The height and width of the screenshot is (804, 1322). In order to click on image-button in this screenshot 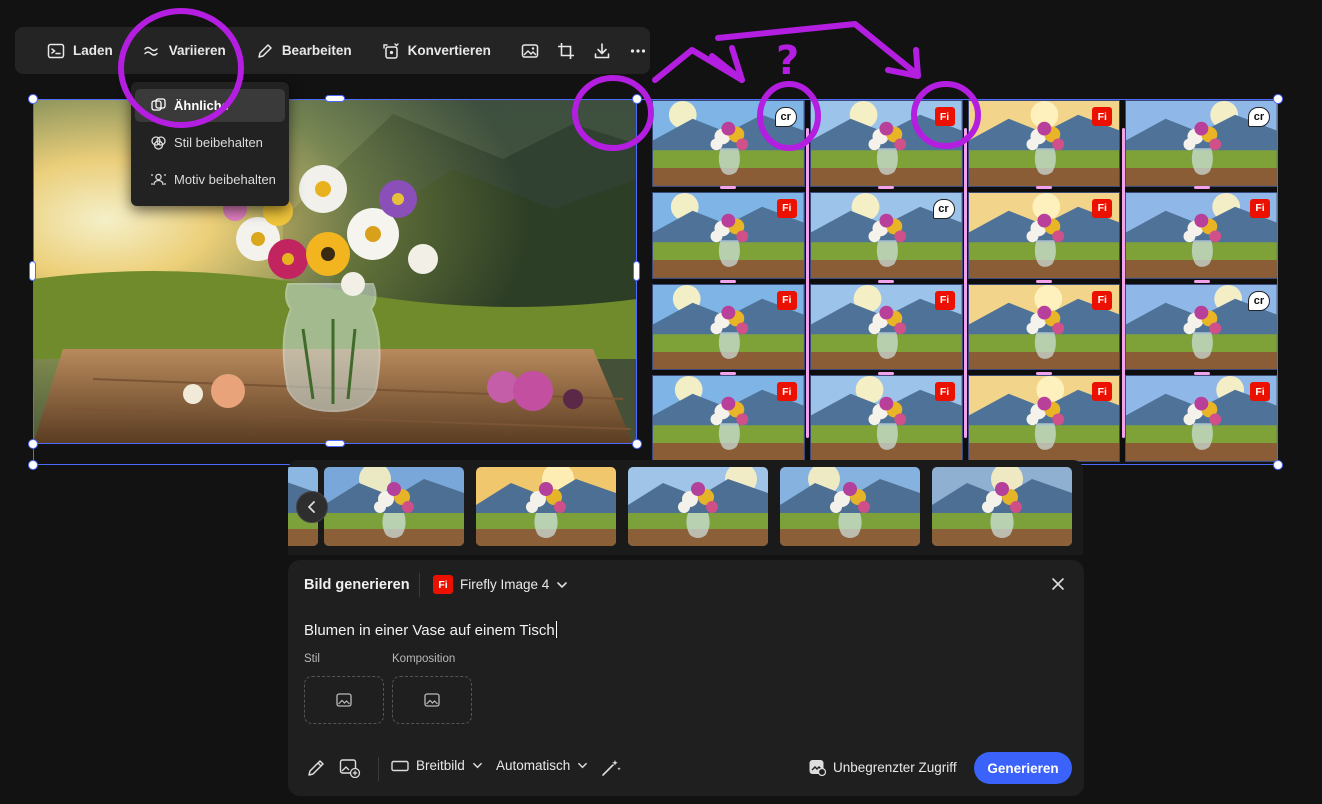, I will do `click(530, 51)`.